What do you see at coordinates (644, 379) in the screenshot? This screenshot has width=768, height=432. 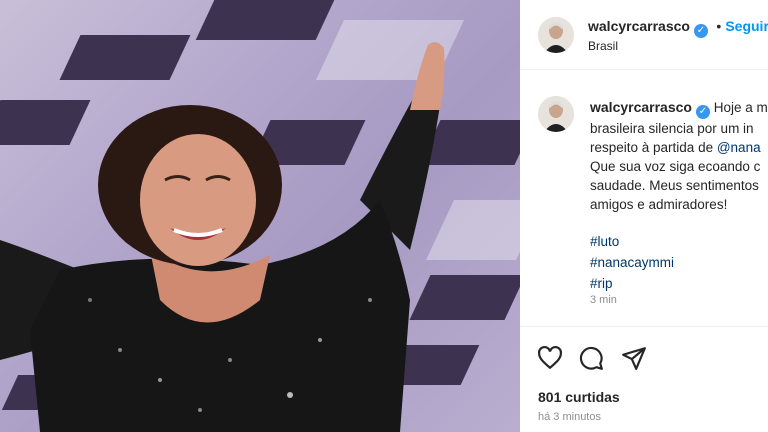 I see `action-bar: 801 curtidas há 3 minutos` at bounding box center [644, 379].